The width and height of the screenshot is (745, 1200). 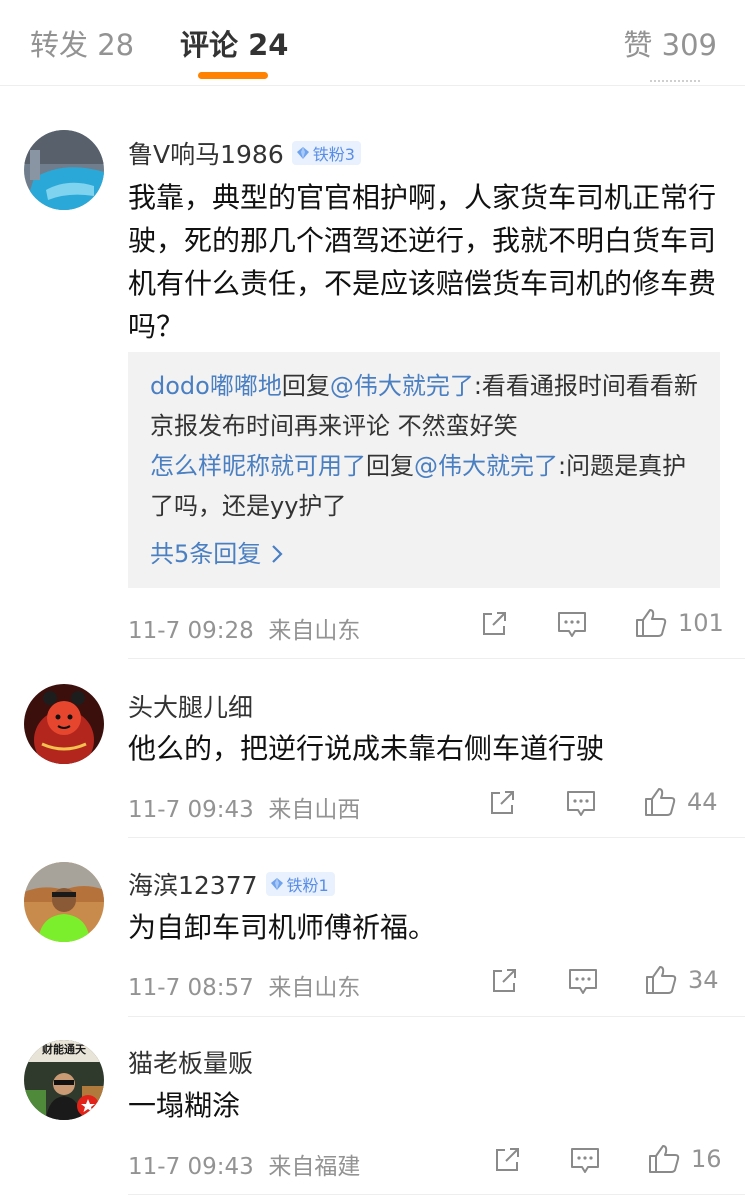 What do you see at coordinates (706, 1159) in the screenshot?
I see `like-count: 16` at bounding box center [706, 1159].